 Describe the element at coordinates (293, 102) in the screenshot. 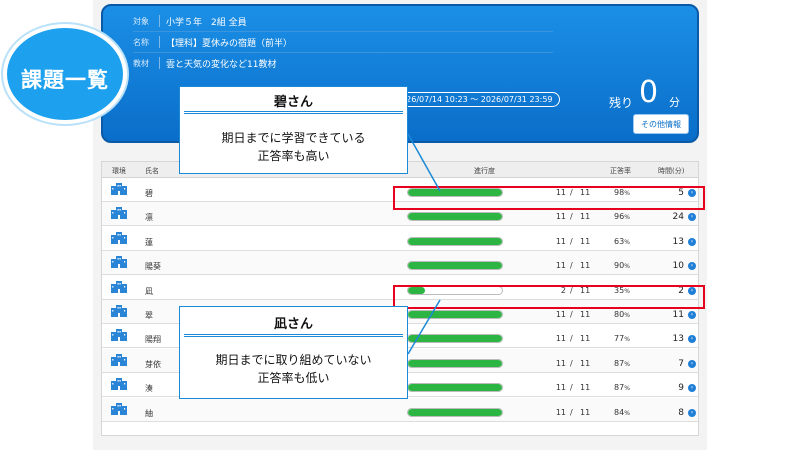

I see `callout-aoi-title: 碧さん` at that location.